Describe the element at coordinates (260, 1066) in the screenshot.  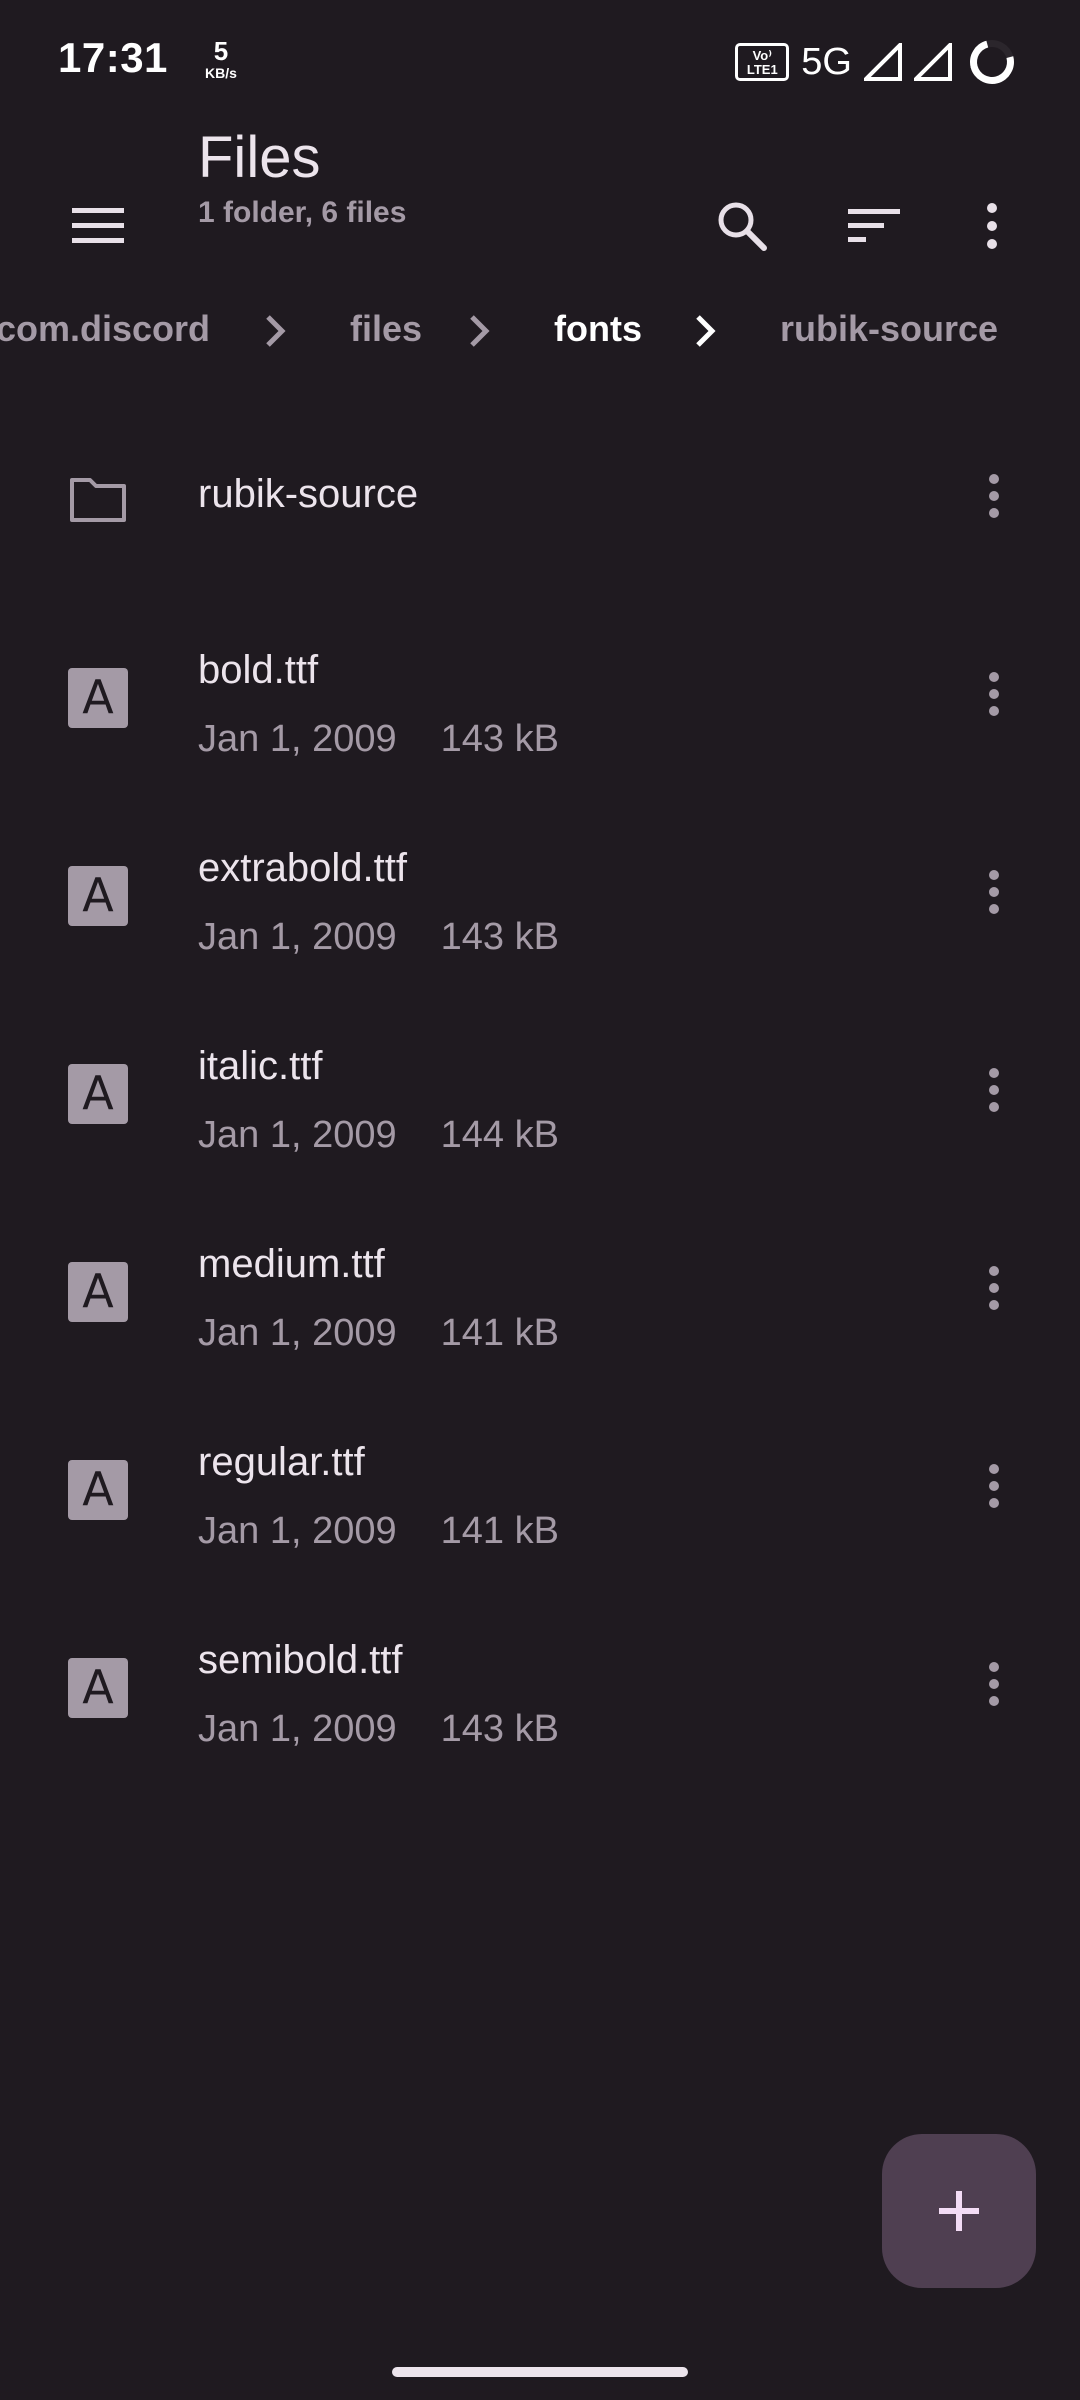
I see `file-name: italic.ttf` at that location.